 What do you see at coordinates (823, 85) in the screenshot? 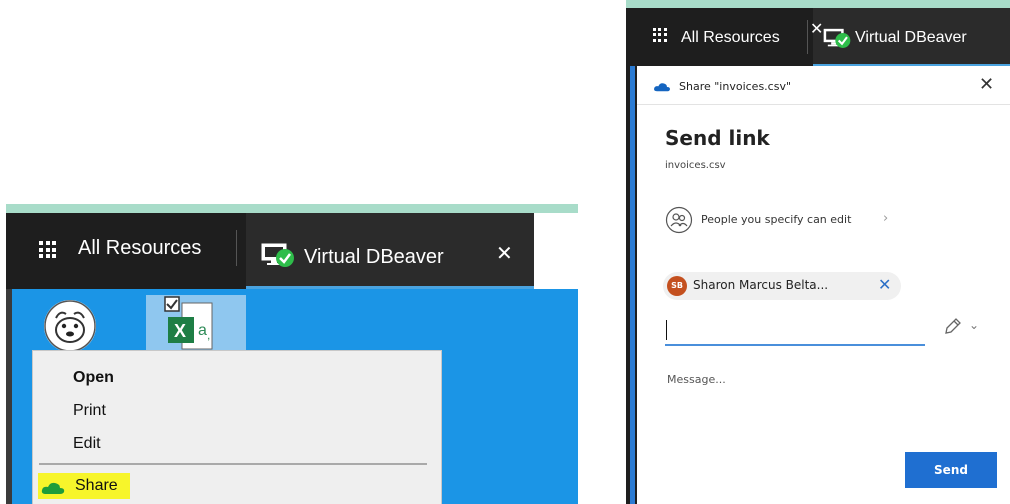
I see `dialog-header: Share "invoices.csv" ✕` at bounding box center [823, 85].